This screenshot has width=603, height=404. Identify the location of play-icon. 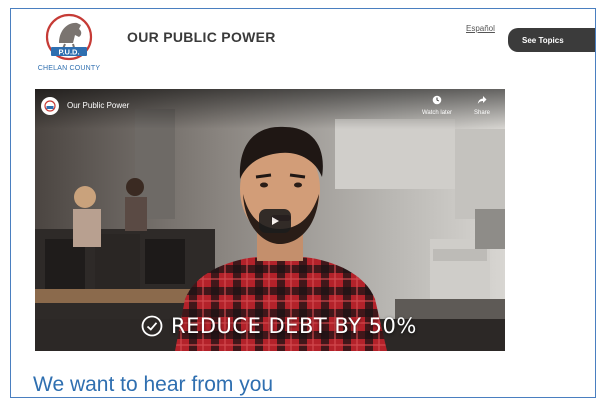
(275, 221).